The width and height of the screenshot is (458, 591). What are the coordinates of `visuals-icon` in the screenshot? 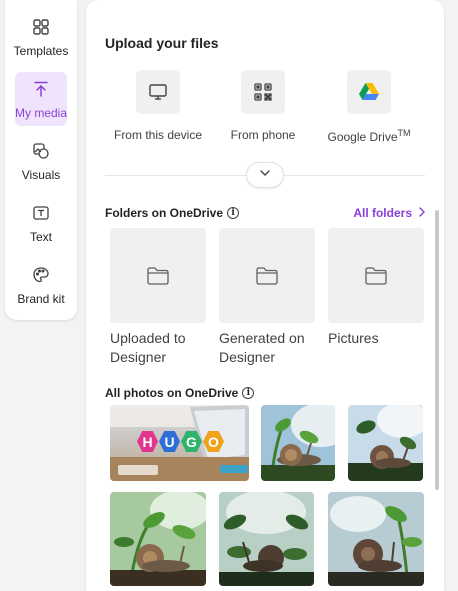 It's located at (41, 151).